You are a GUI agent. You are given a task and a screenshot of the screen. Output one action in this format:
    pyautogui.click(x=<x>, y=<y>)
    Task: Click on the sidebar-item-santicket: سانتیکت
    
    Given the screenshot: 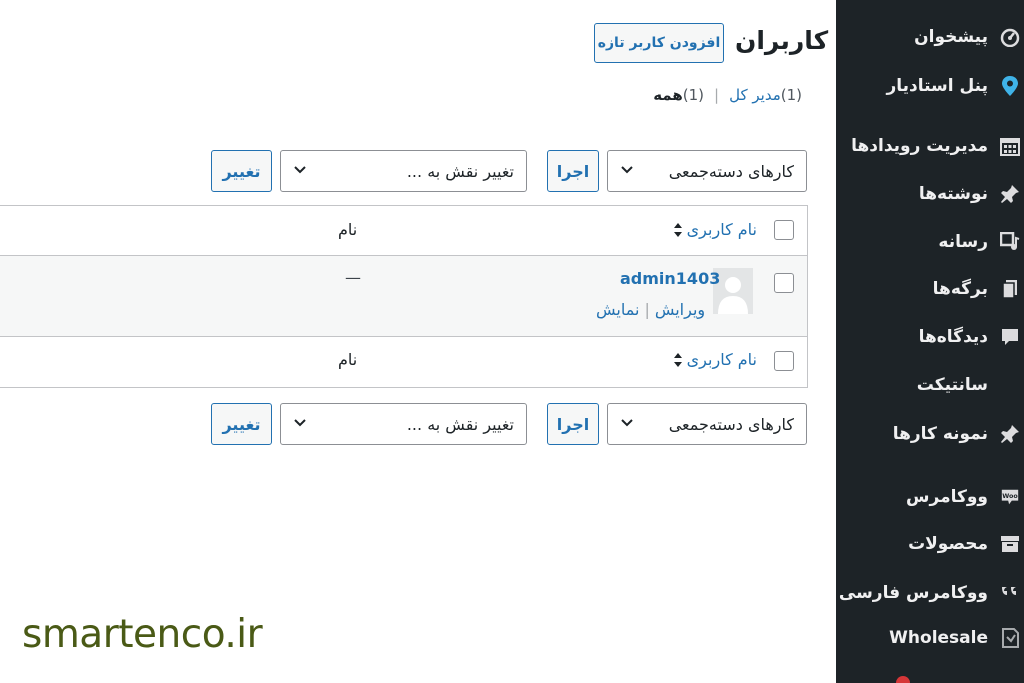 What is the action you would take?
    pyautogui.click(x=930, y=385)
    